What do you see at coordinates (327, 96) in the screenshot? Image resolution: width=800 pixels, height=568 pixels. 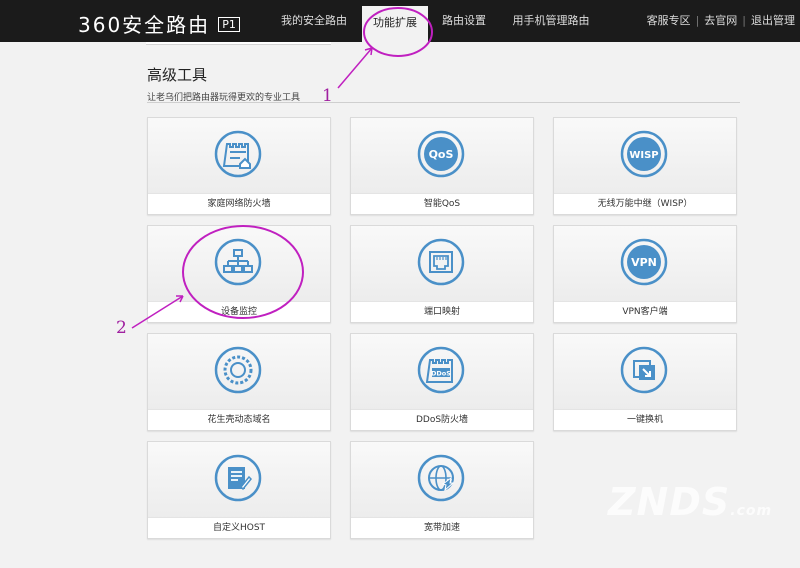 I see `annotation-label-1: 1` at bounding box center [327, 96].